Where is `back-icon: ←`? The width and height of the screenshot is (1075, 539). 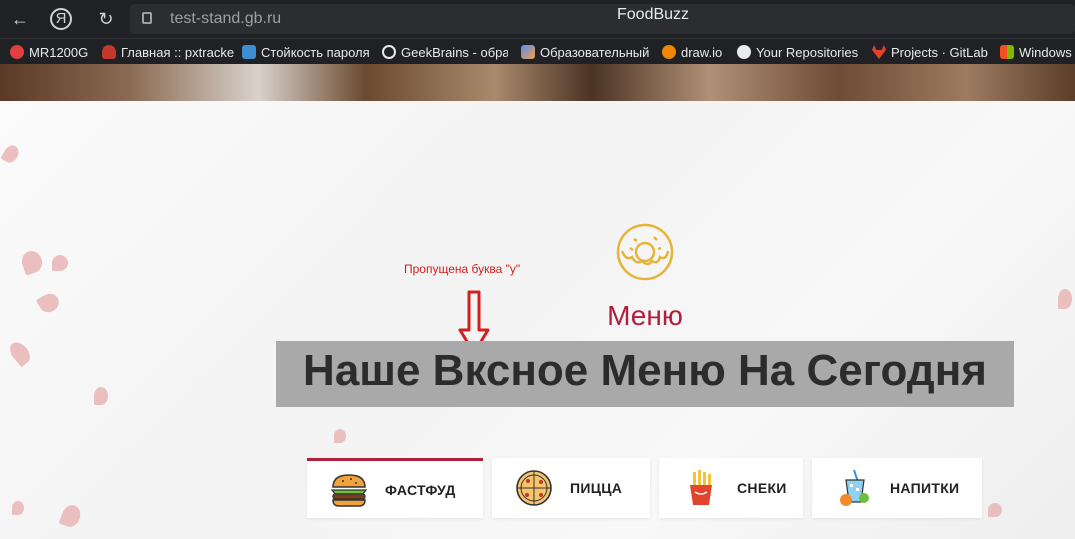
back-icon: ← is located at coordinates (20, 19).